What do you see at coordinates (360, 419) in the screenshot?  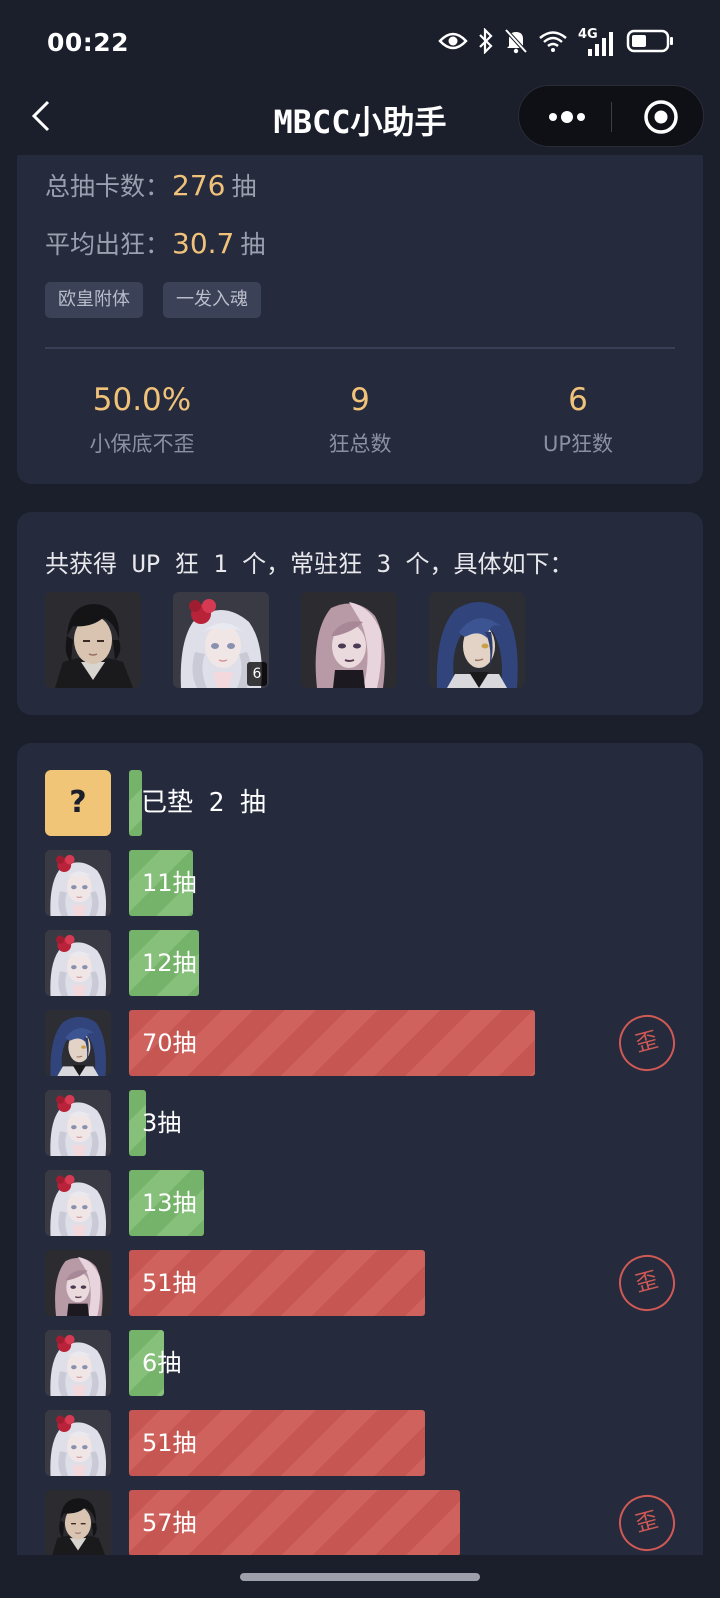 I see `stat-total-count: 9 狂总数` at bounding box center [360, 419].